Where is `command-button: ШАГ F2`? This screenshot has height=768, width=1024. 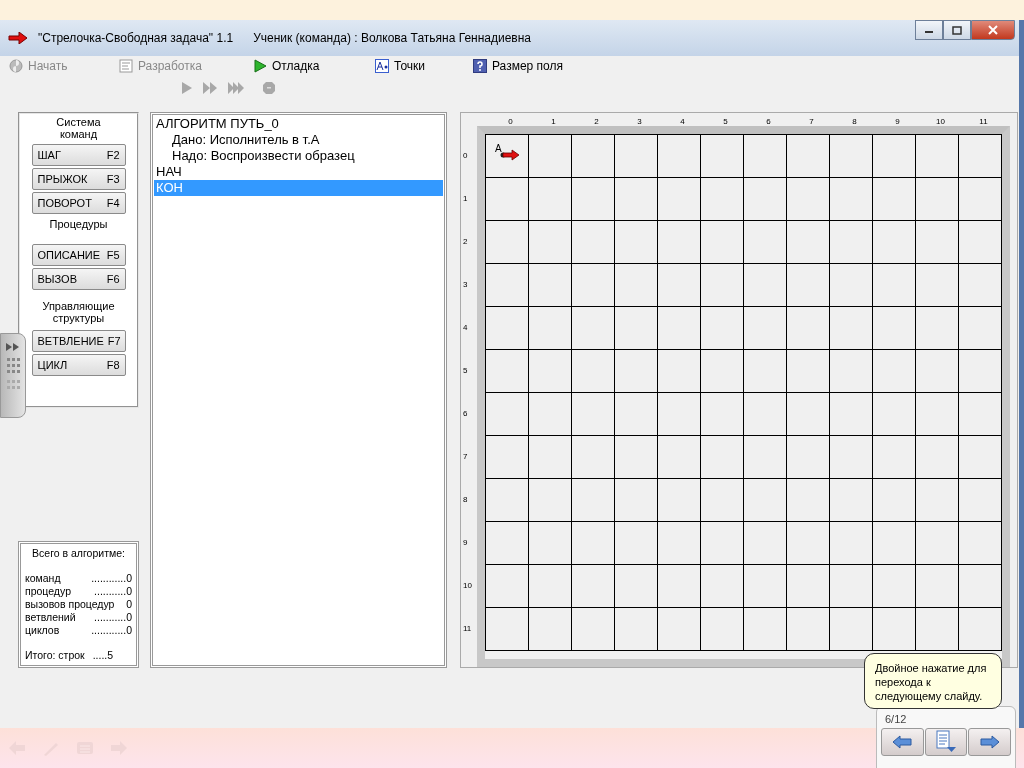
command-button: ШАГ F2 is located at coordinates (78, 155).